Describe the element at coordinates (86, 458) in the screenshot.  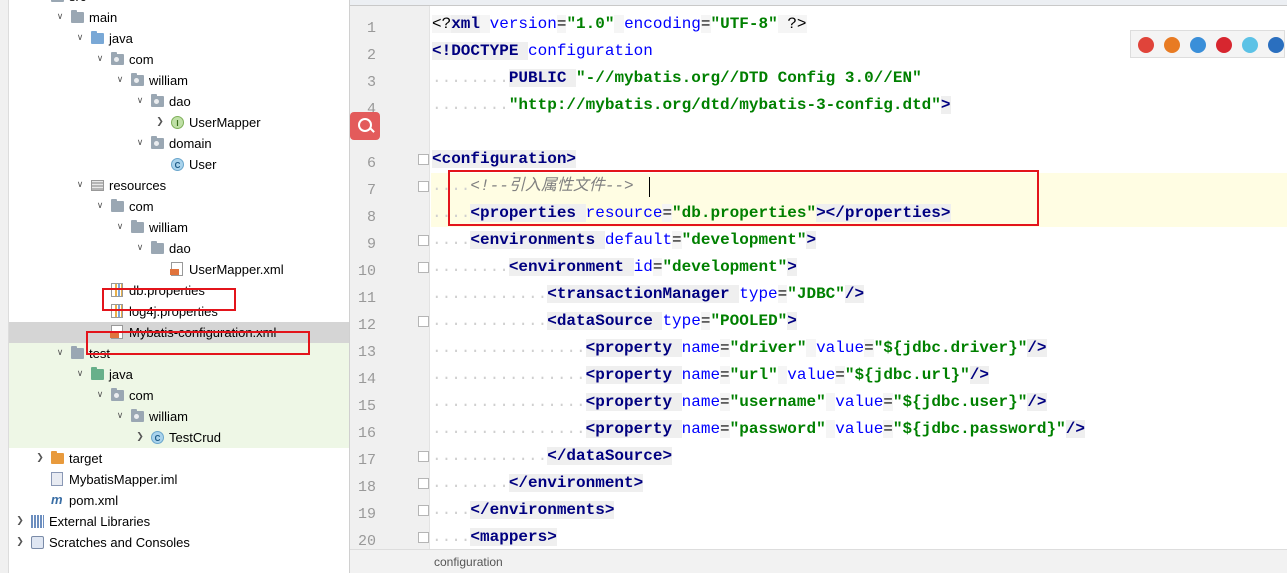
I see `tree-item-label: target` at that location.